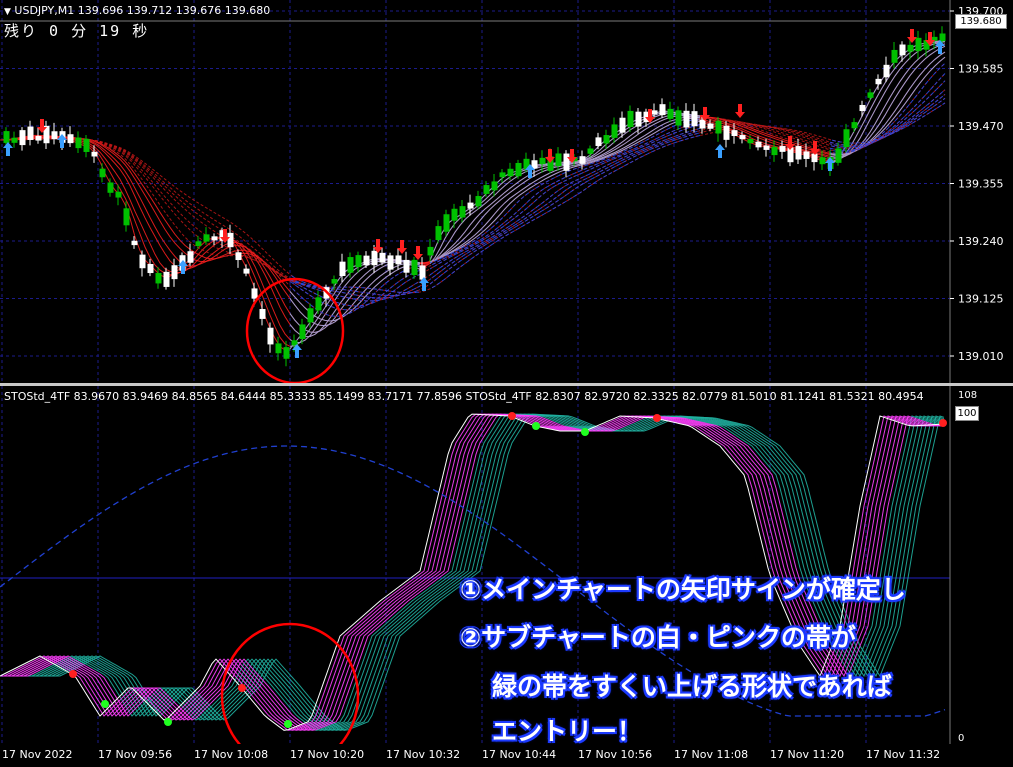 This screenshot has width=1013, height=767. What do you see at coordinates (981, 241) in the screenshot?
I see `price-tick-label: 139.240` at bounding box center [981, 241].